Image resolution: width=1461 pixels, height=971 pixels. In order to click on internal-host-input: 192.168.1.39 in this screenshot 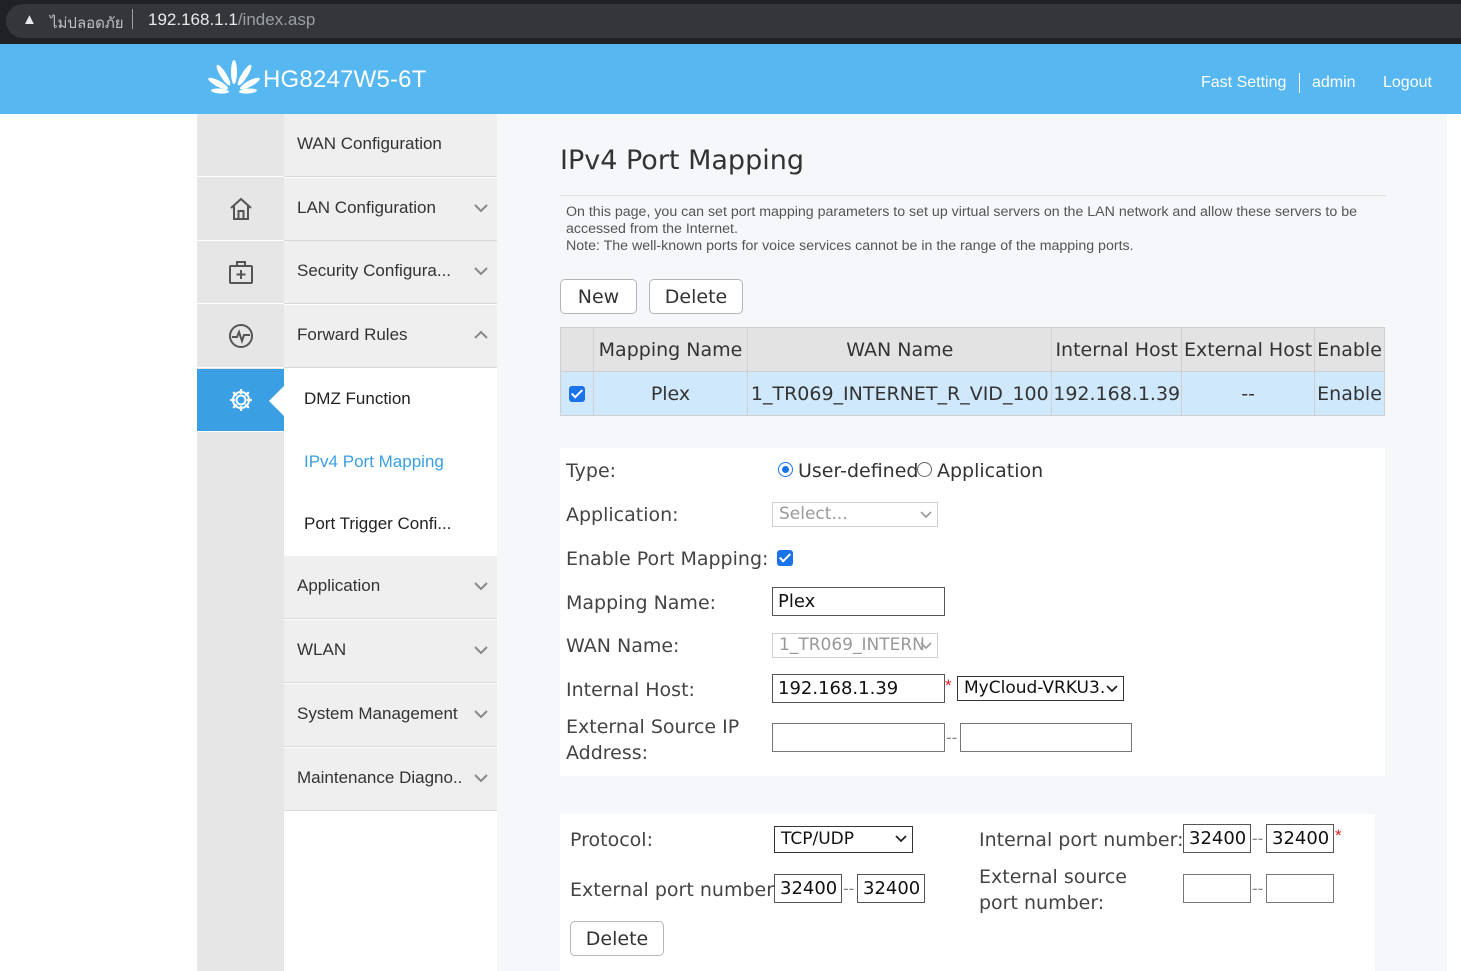, I will do `click(858, 688)`.